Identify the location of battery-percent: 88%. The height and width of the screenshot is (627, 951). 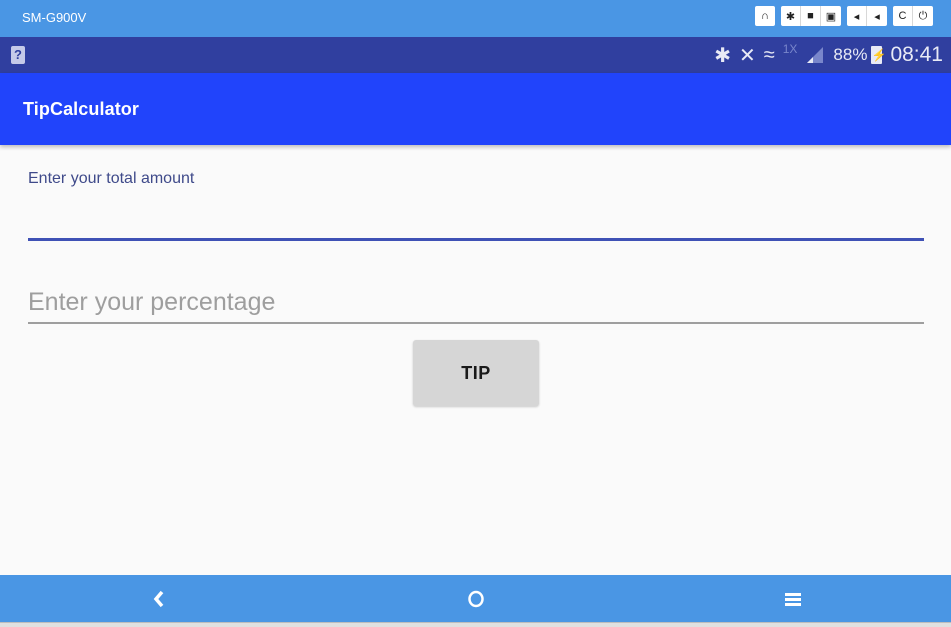
(850, 54).